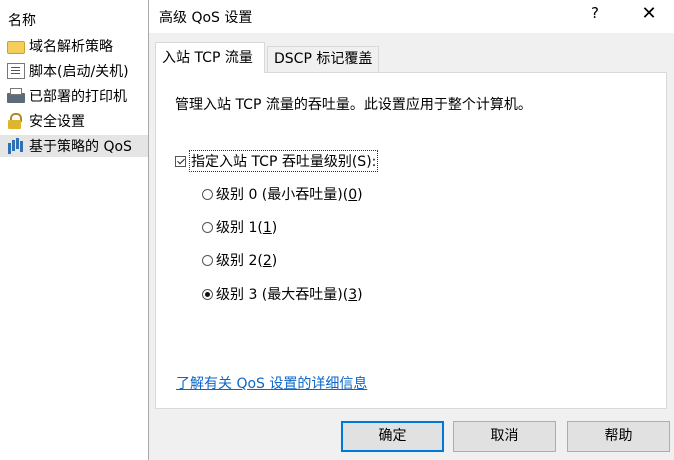 The width and height of the screenshot is (674, 460). I want to click on lock-icon, so click(16, 121).